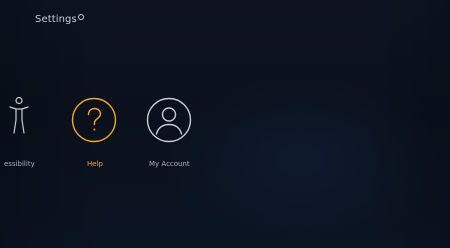 This screenshot has width=450, height=248. I want to click on account-icon, so click(169, 120).